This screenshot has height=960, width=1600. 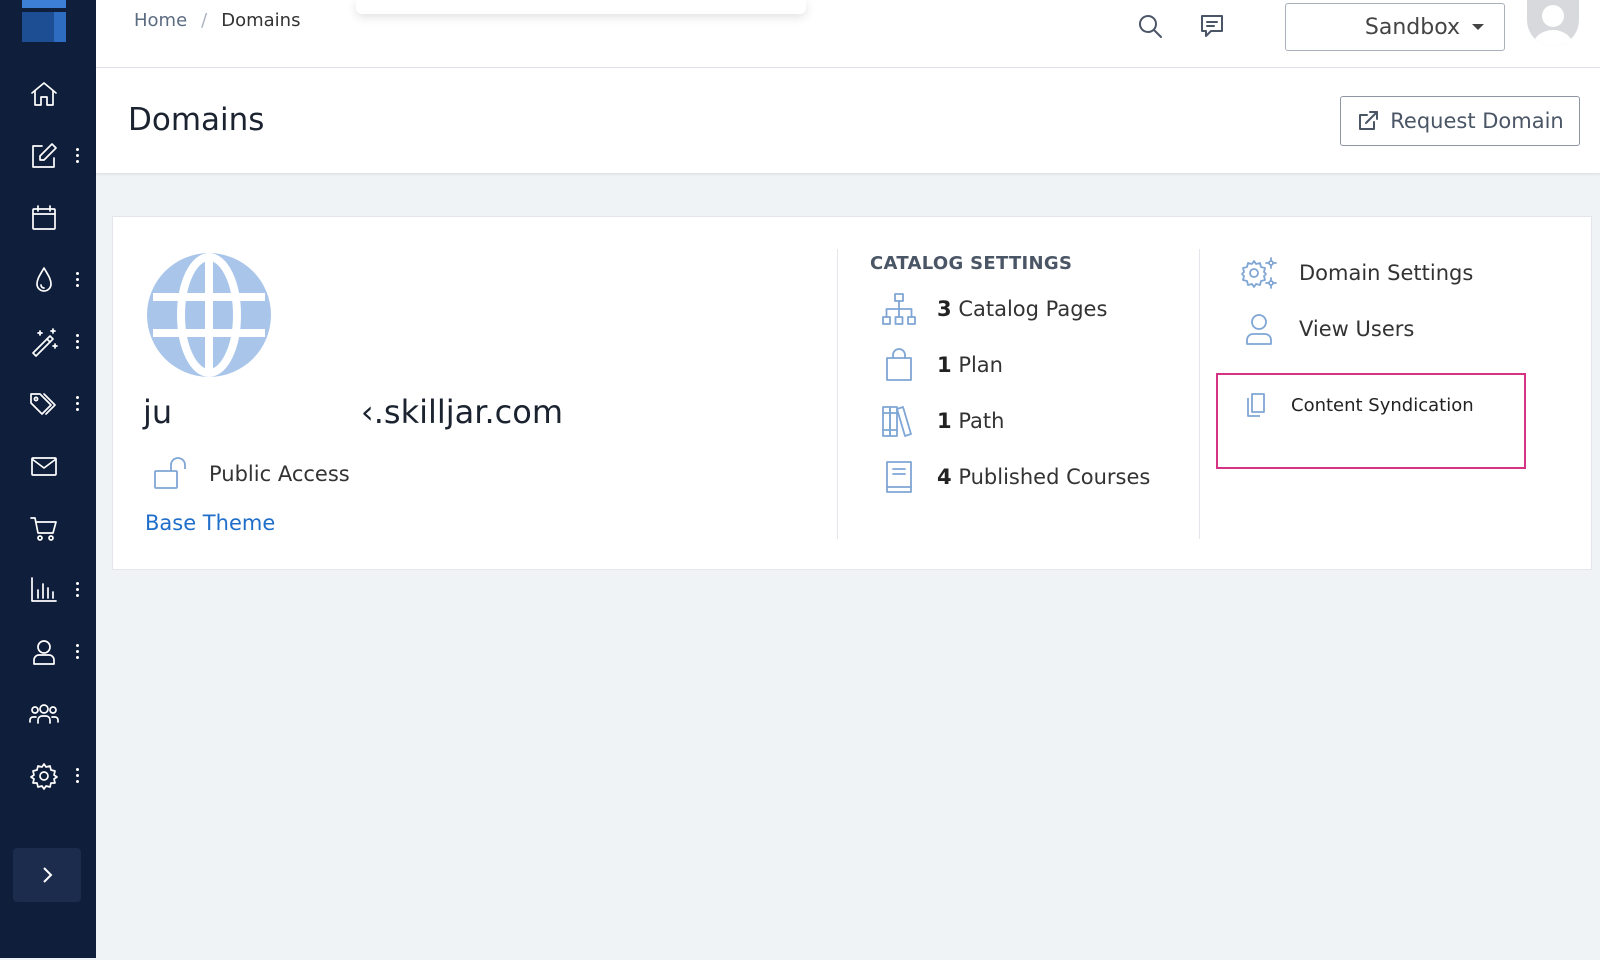 I want to click on published-courses-item: 4 Published Courses, so click(x=1014, y=477).